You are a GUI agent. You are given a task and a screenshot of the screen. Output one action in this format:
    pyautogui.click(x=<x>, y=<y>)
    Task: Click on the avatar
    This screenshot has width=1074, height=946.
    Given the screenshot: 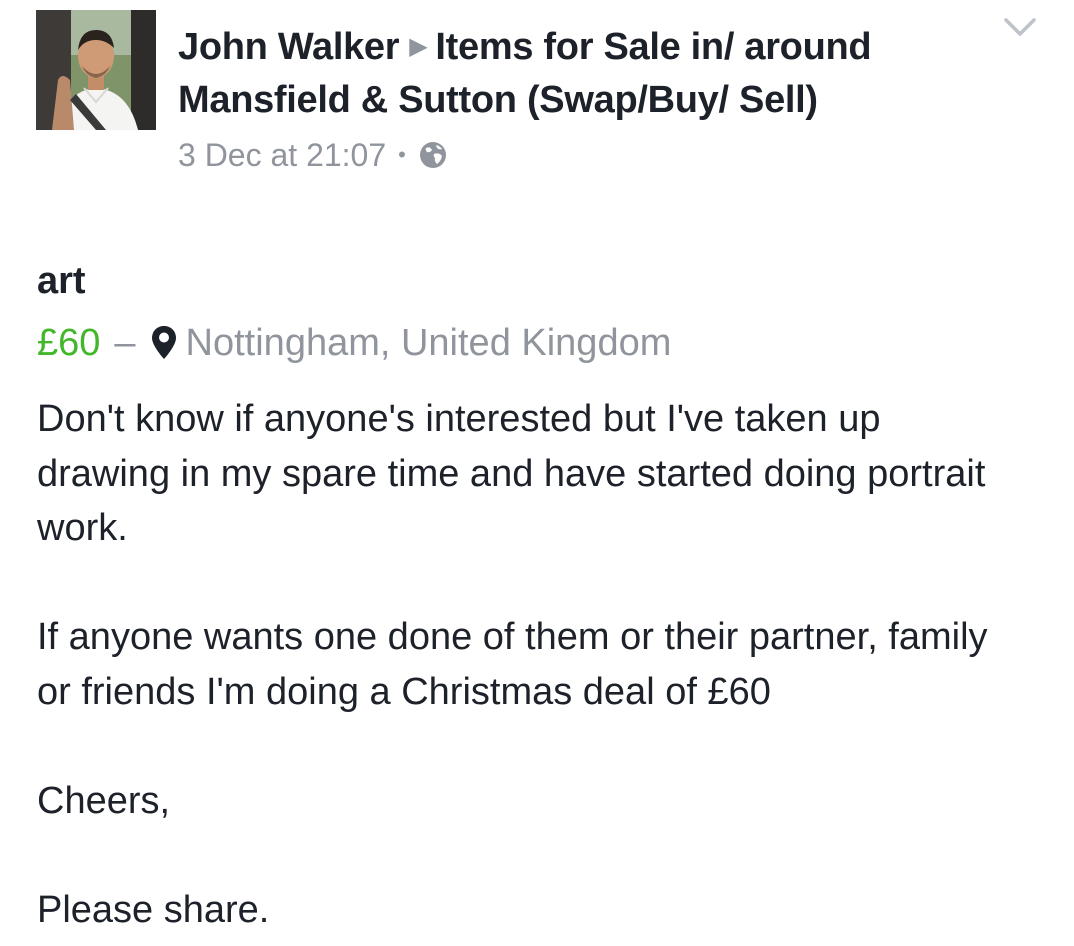 What is the action you would take?
    pyautogui.click(x=96, y=70)
    